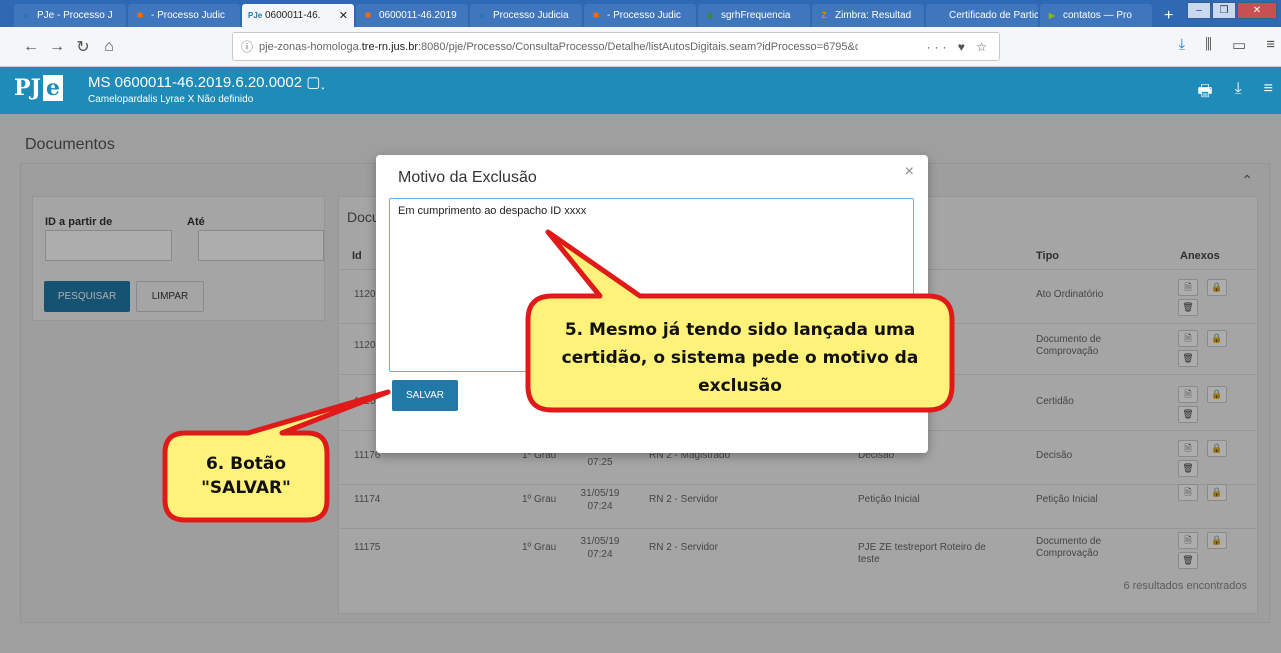 The image size is (1281, 653). I want to click on save-callout-text: 6. Botão "SALVAR", so click(246, 476).